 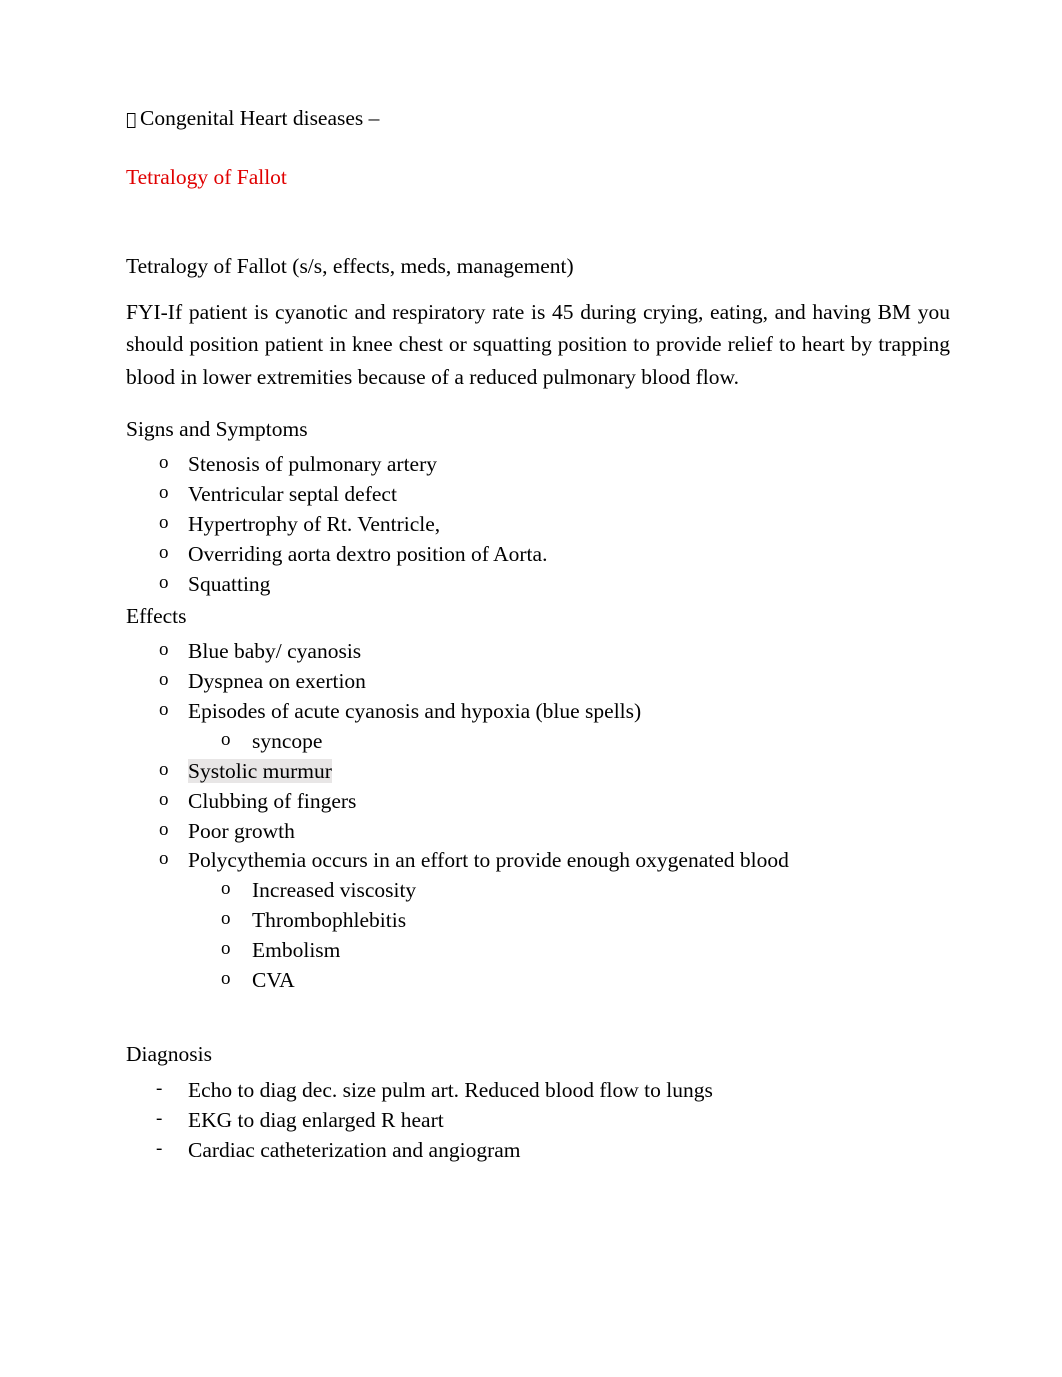 What do you see at coordinates (217, 428) in the screenshot?
I see `section-label-signs-and-symptoms: Signs and Symptoms` at bounding box center [217, 428].